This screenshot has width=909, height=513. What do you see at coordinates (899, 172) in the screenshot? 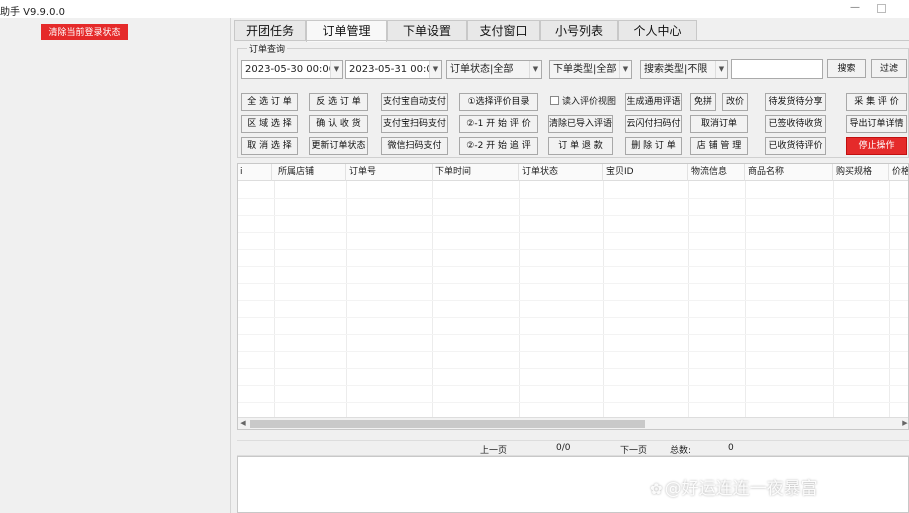
I see `column-header-price: 价格` at bounding box center [899, 172].